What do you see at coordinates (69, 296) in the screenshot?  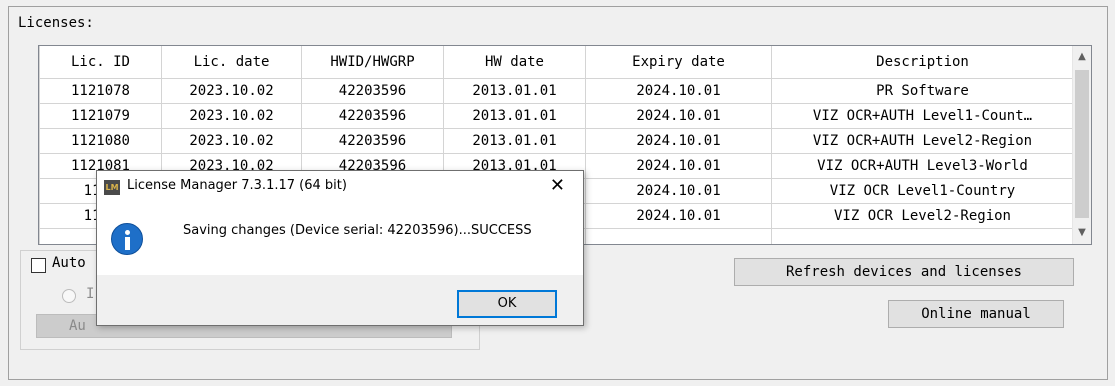 I see `option-radio` at bounding box center [69, 296].